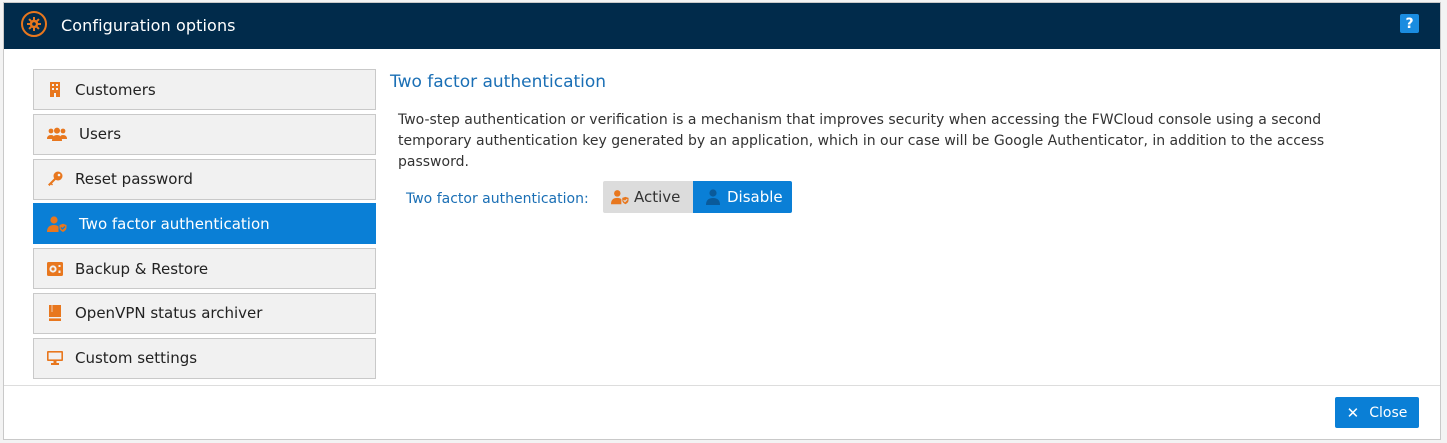  I want to click on menu-item-openvpn-status-archiver: OpenVPN status archiver, so click(204, 313).